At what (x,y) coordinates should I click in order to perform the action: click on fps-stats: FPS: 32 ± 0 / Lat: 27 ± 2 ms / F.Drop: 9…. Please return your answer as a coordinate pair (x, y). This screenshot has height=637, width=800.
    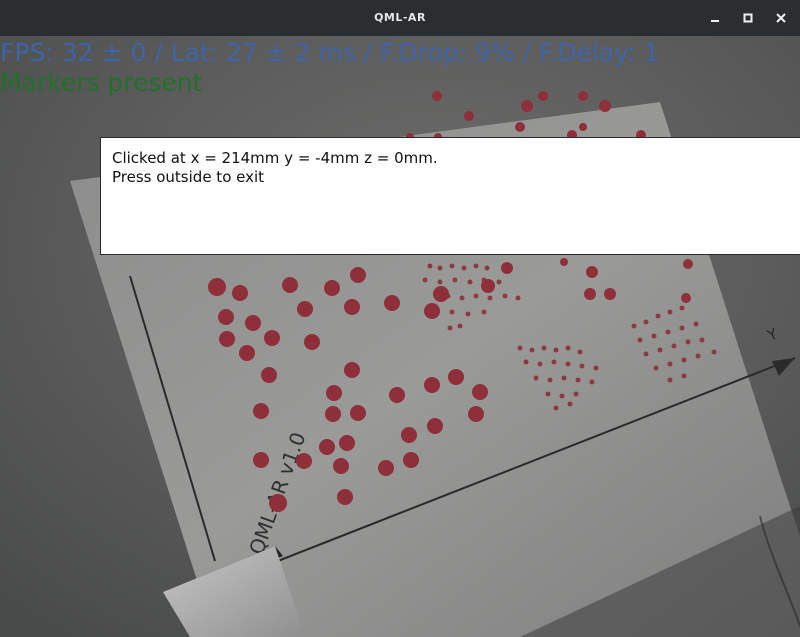
    Looking at the image, I should click on (330, 52).